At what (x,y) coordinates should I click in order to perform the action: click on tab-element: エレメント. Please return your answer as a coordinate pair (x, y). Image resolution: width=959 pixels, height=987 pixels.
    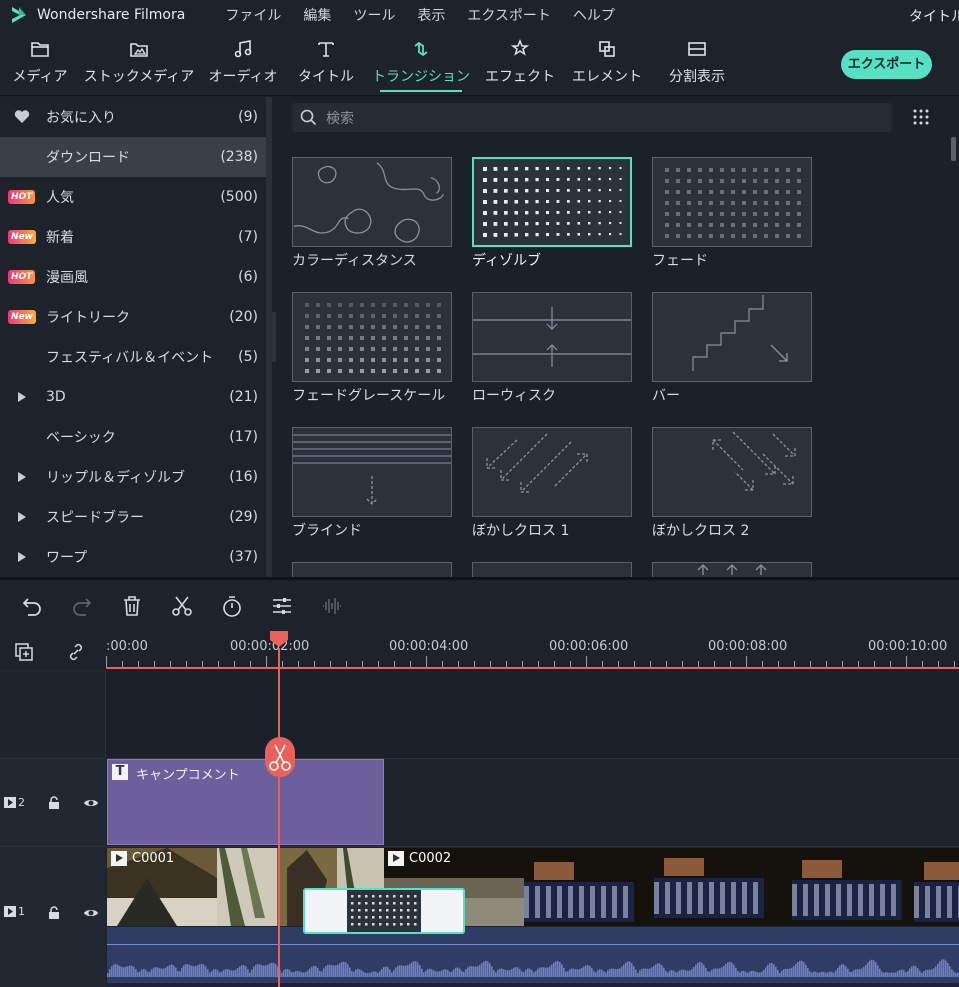
    Looking at the image, I should click on (607, 64).